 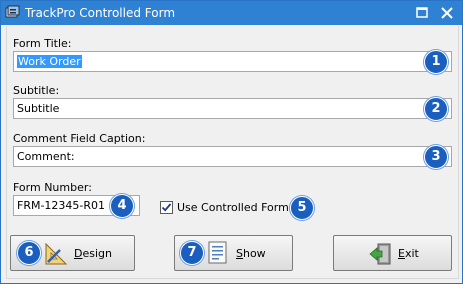 I want to click on use-controlled-form-checkbox, so click(x=166, y=207).